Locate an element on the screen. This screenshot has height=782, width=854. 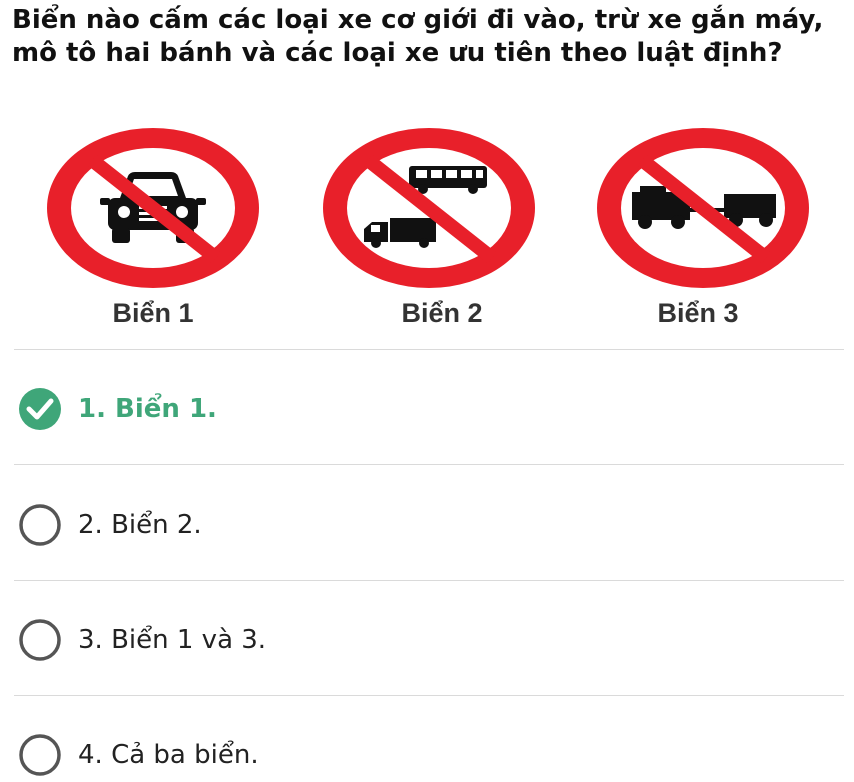
sign-1: Biển 1 is located at coordinates (175, 232).